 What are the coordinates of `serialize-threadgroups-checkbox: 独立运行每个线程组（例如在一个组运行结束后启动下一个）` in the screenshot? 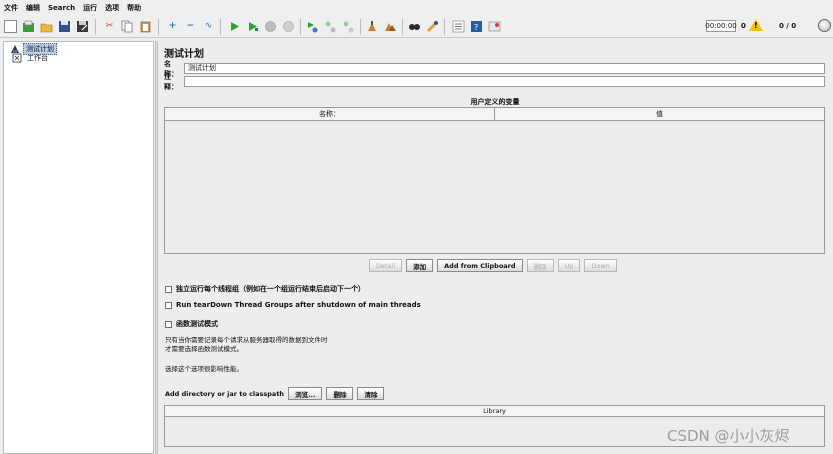 It's located at (265, 289).